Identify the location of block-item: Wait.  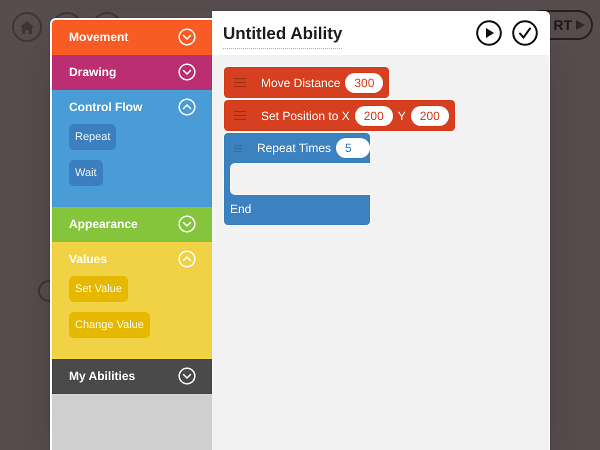
(86, 173).